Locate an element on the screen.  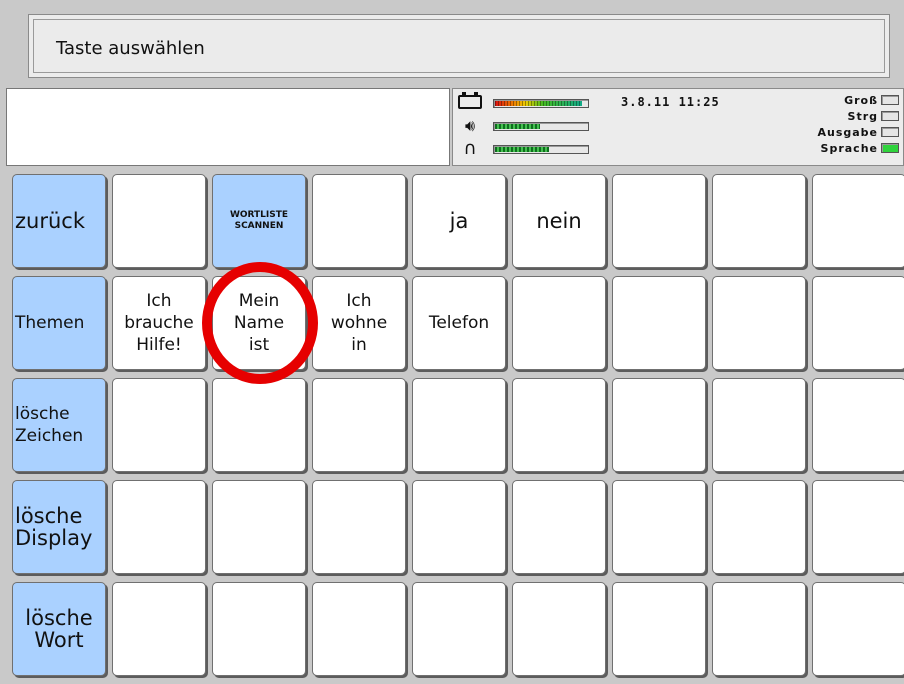
key-label: ja is located at coordinates (459, 221).